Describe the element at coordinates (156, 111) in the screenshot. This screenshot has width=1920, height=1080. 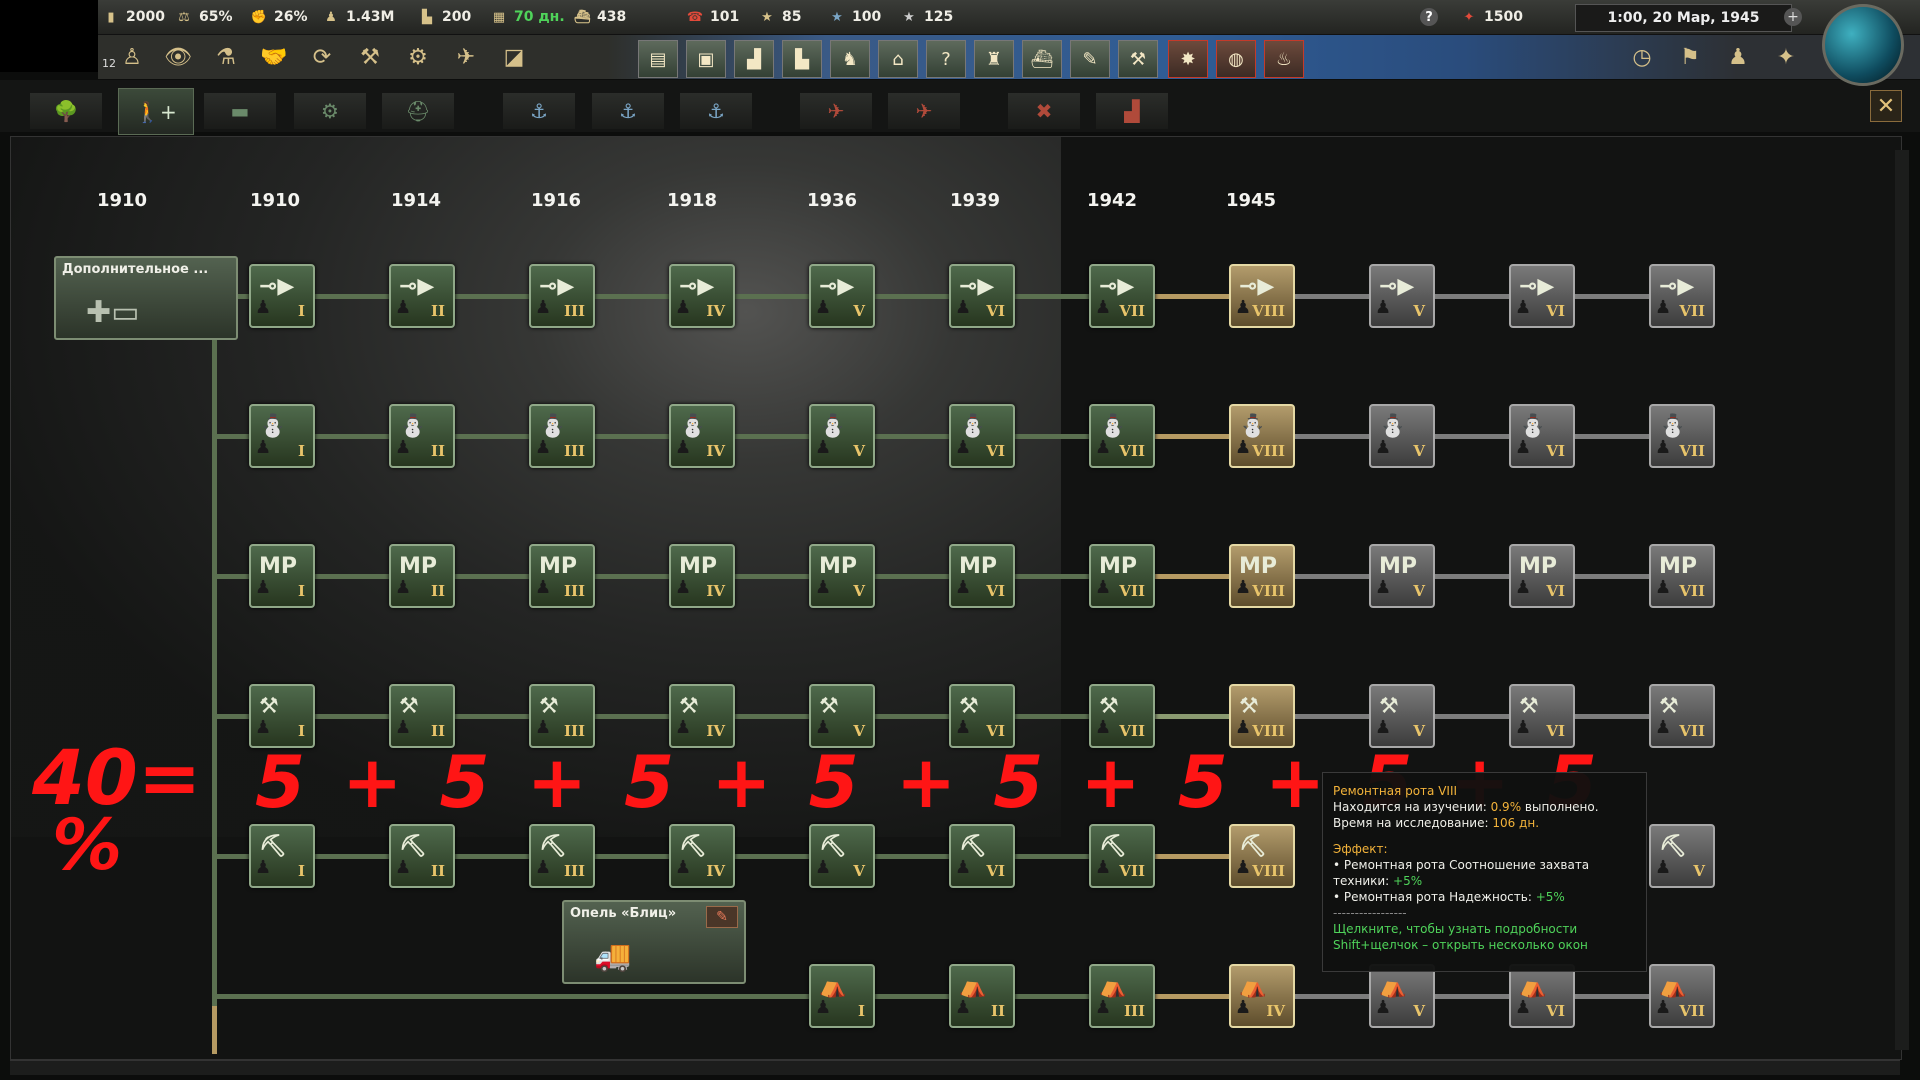
I see `tab-support-units: 🚶+` at that location.